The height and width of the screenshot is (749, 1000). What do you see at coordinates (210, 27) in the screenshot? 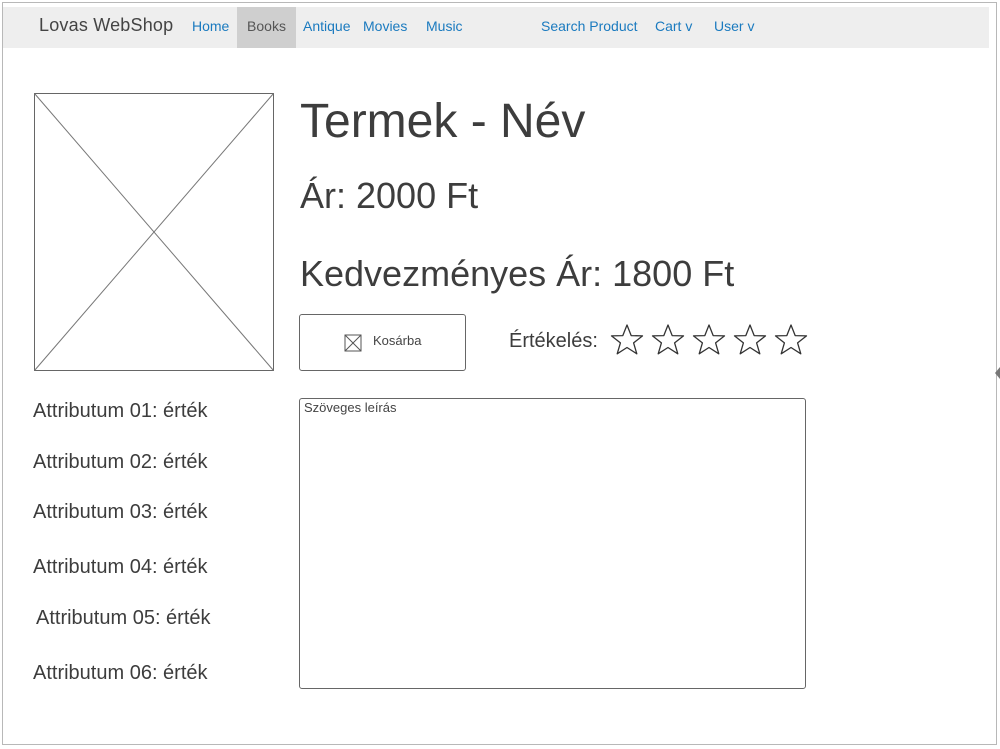
I see `nav-home: Home` at bounding box center [210, 27].